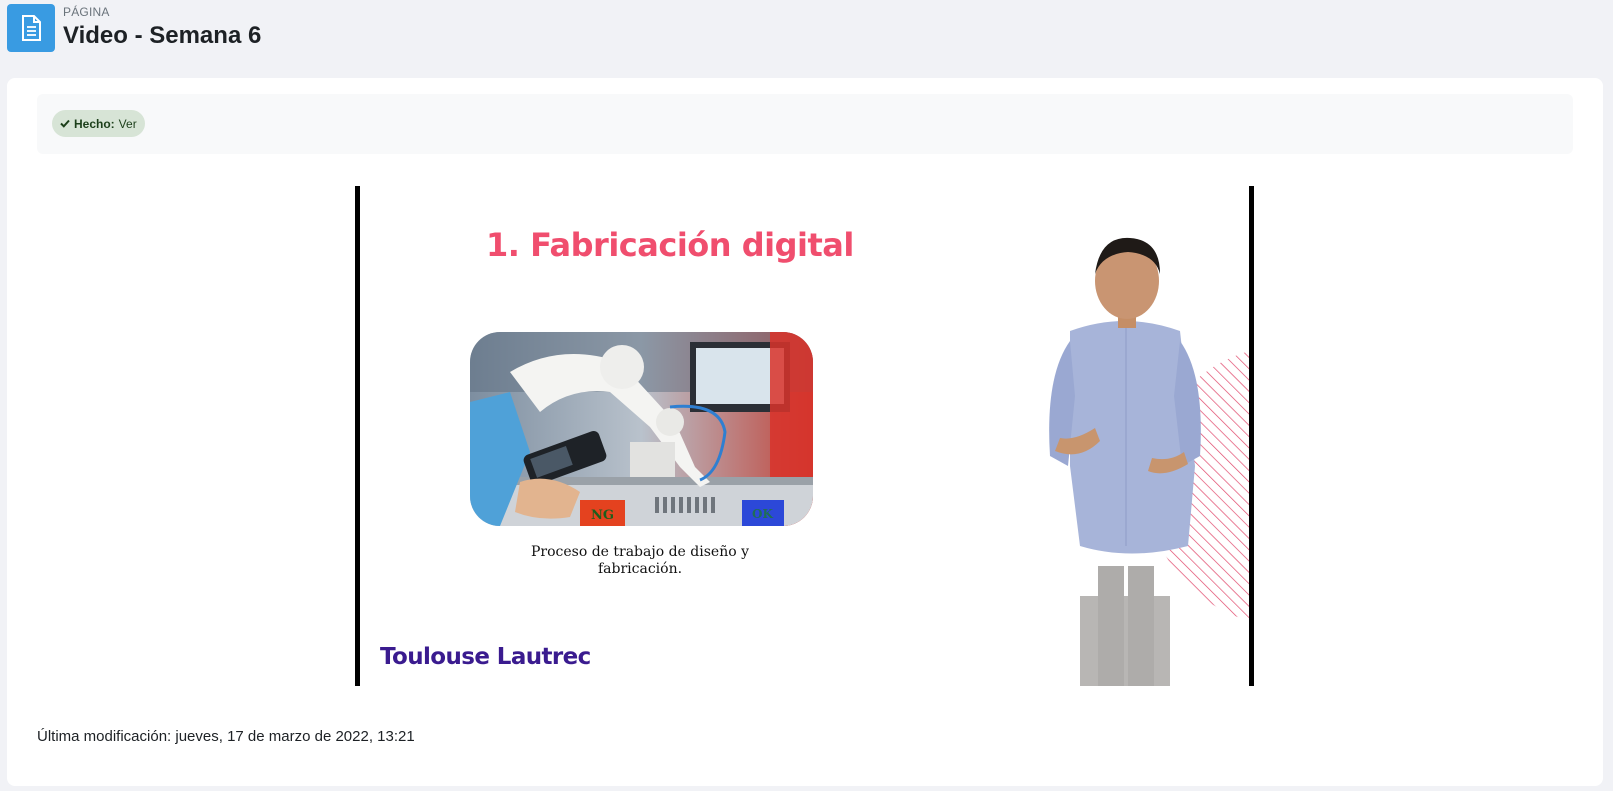 The image size is (1613, 791). What do you see at coordinates (670, 245) in the screenshot?
I see `slide-title: 1. Fabricación digital` at bounding box center [670, 245].